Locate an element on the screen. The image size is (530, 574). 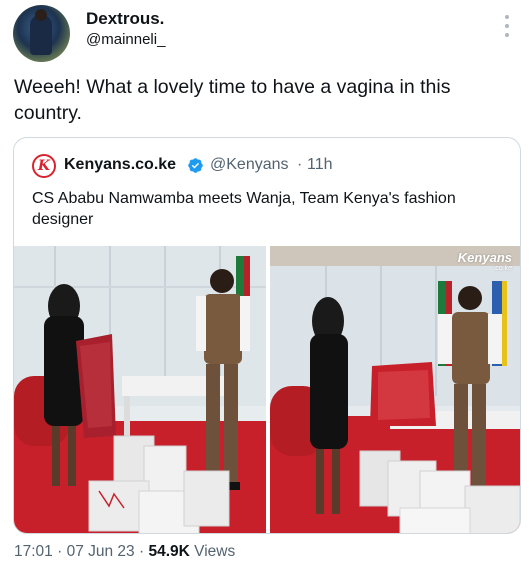
kenyans-logo-letter: K is located at coordinates (44, 166).